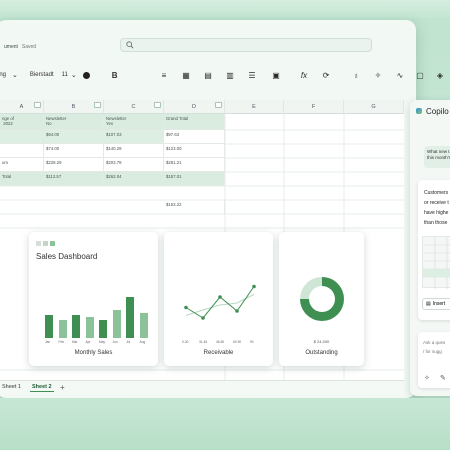  Describe the element at coordinates (436, 304) in the screenshot. I see `insert-button: ▤ Insert` at that location.